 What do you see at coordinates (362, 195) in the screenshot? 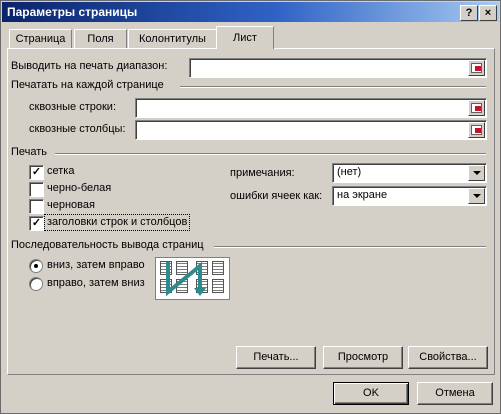
I see `cell-errors-value: на экране` at bounding box center [362, 195].